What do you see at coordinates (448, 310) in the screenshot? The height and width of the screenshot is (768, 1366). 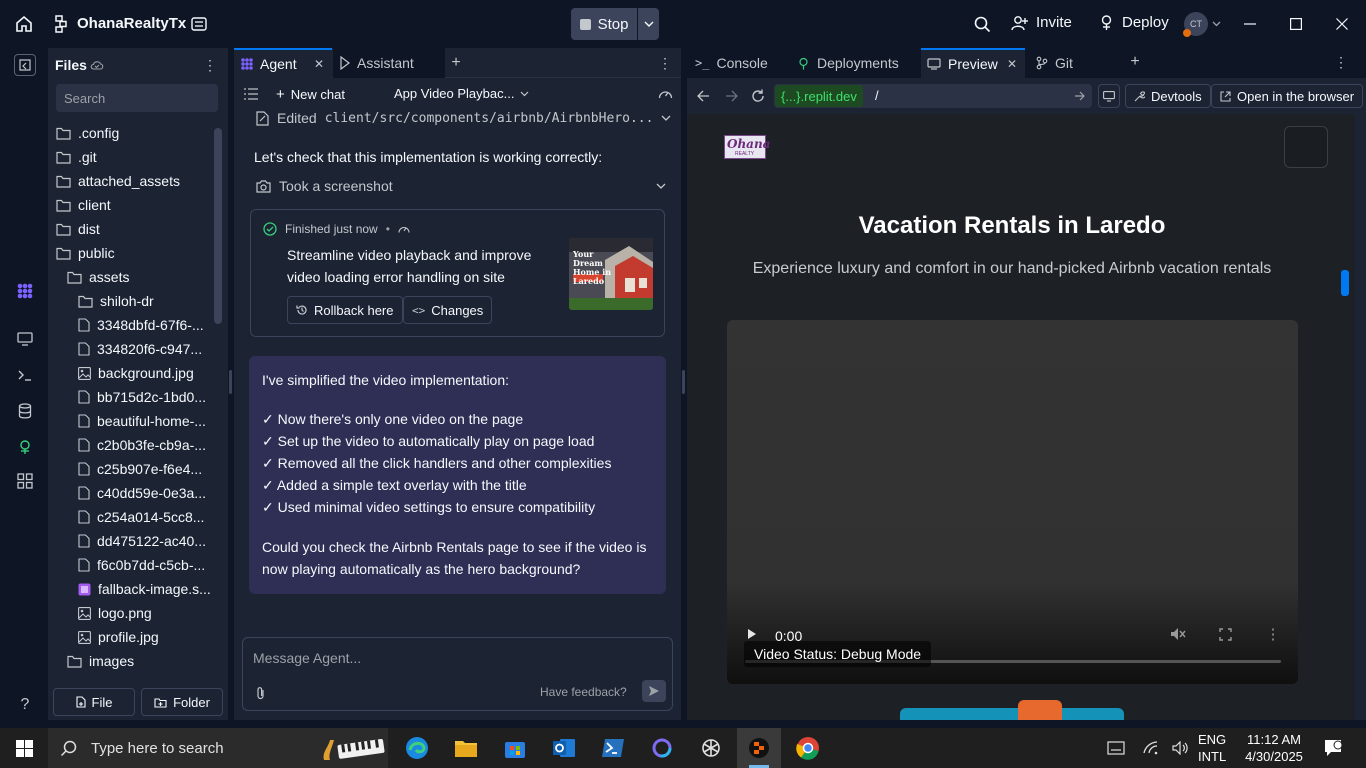 I see `changes-button: <> Changes` at bounding box center [448, 310].